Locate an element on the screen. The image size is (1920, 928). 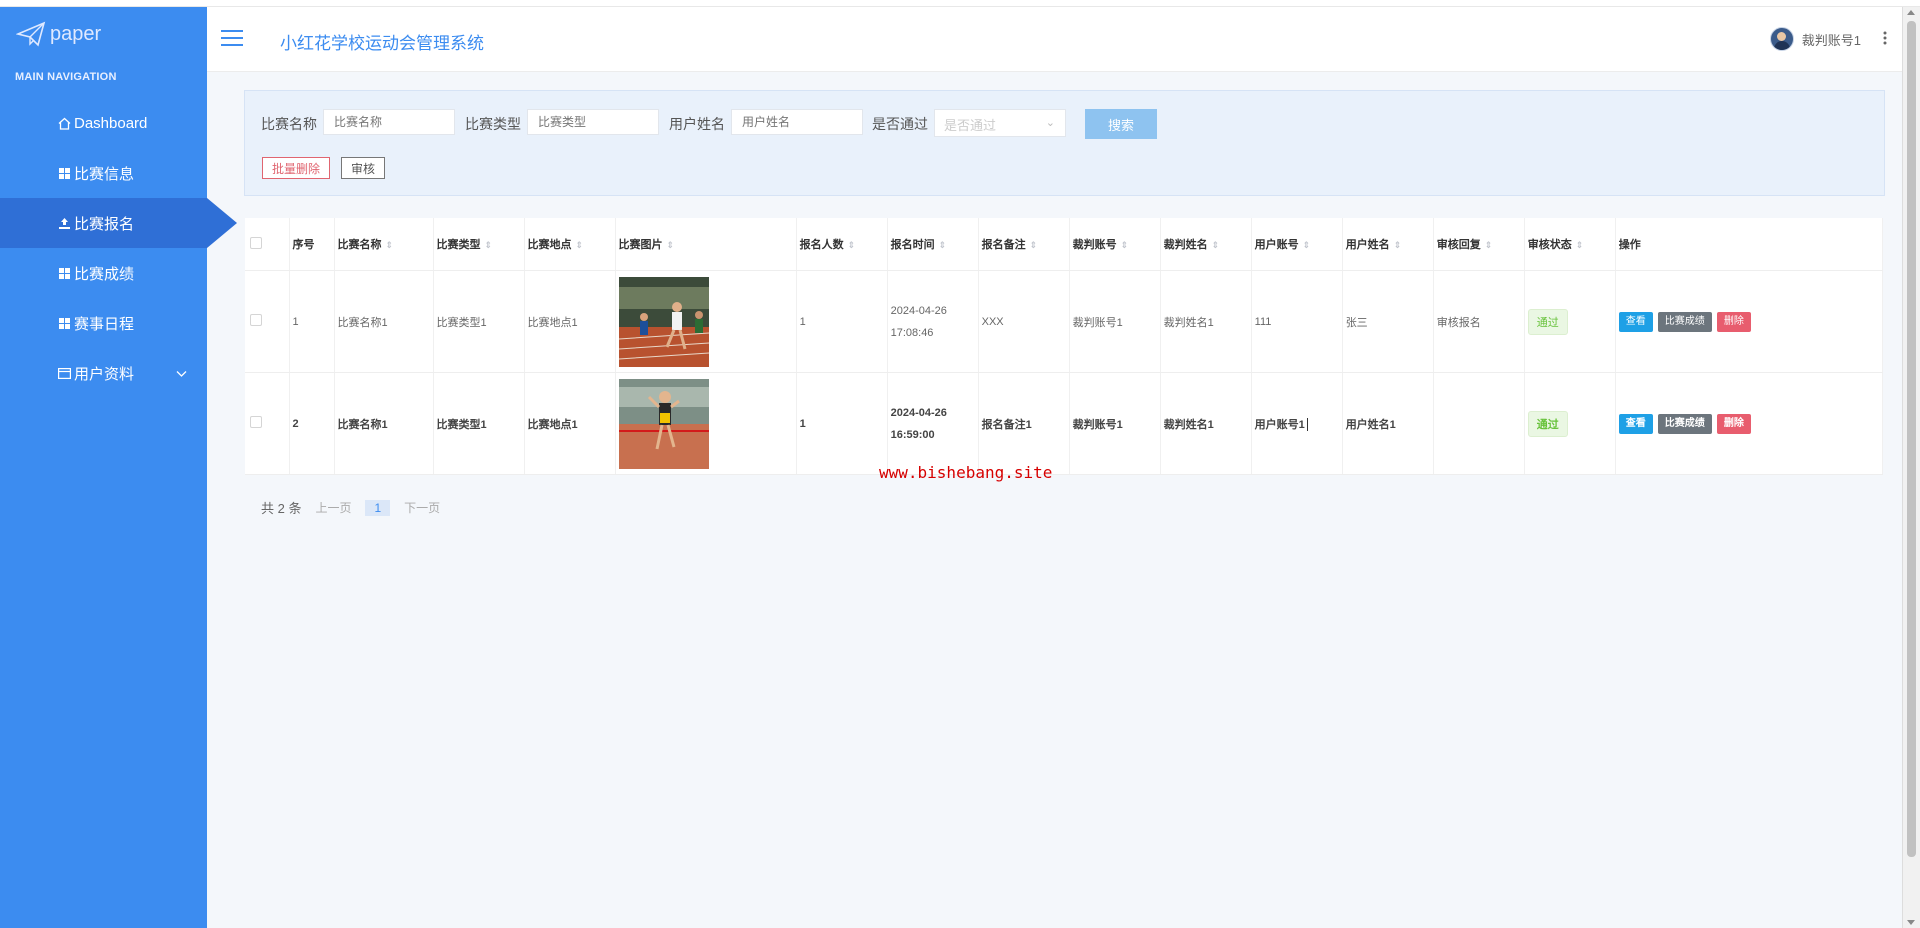
match-type-label: 比赛类型 is located at coordinates (493, 124).